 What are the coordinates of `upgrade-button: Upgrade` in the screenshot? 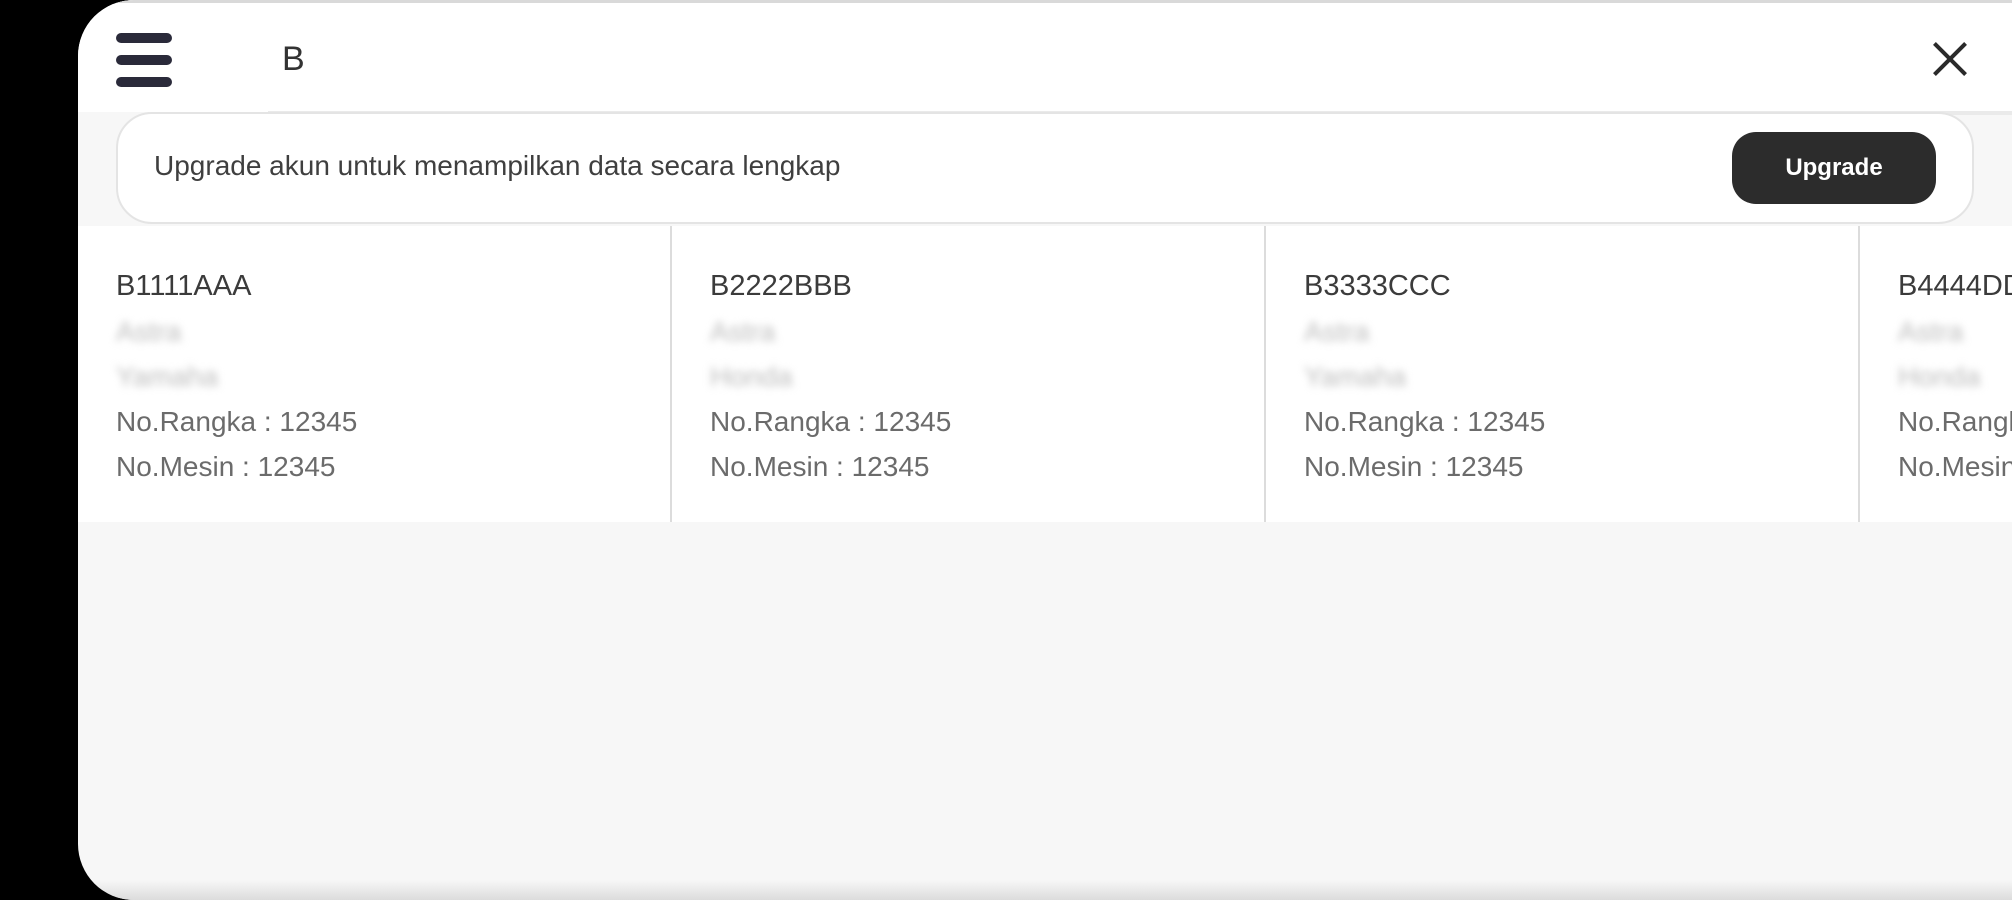 It's located at (1834, 168).